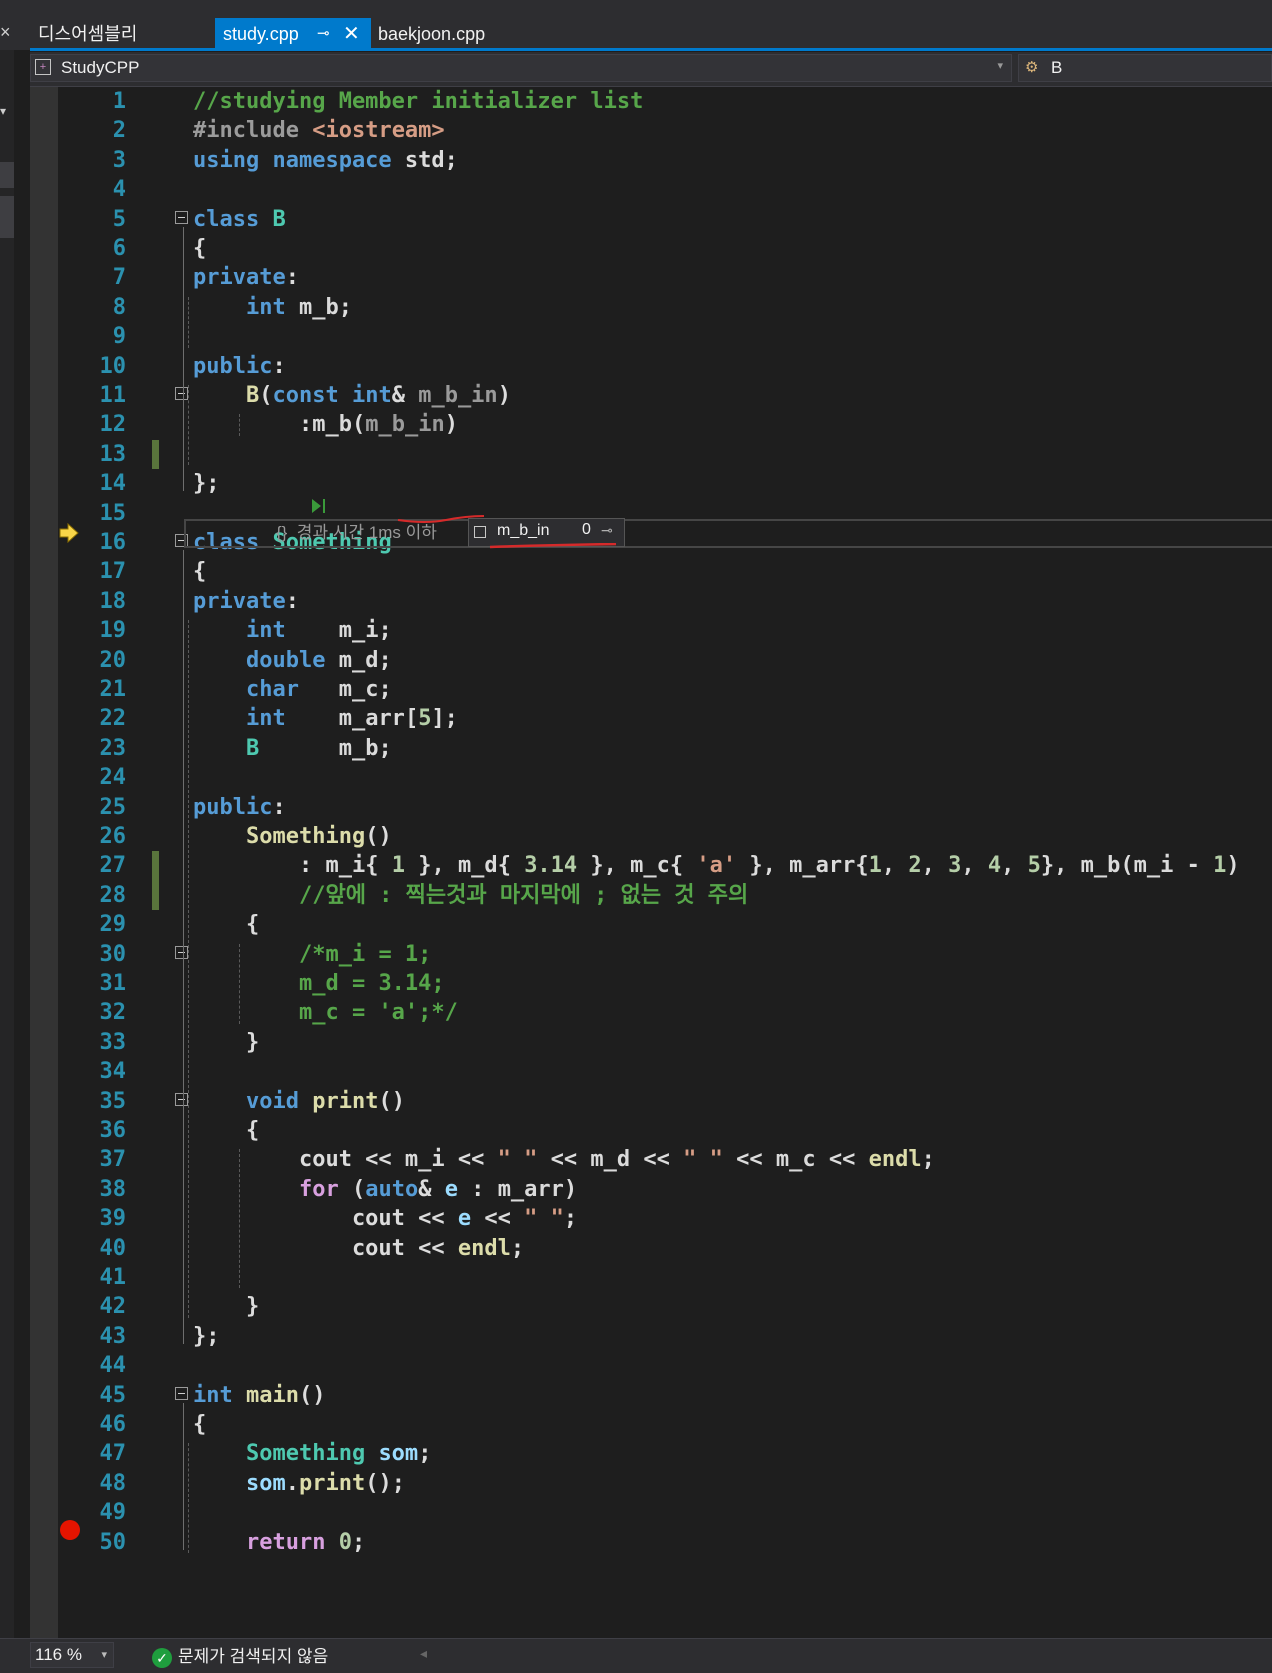  What do you see at coordinates (332, 425) in the screenshot?
I see `code-token: m_b` at bounding box center [332, 425].